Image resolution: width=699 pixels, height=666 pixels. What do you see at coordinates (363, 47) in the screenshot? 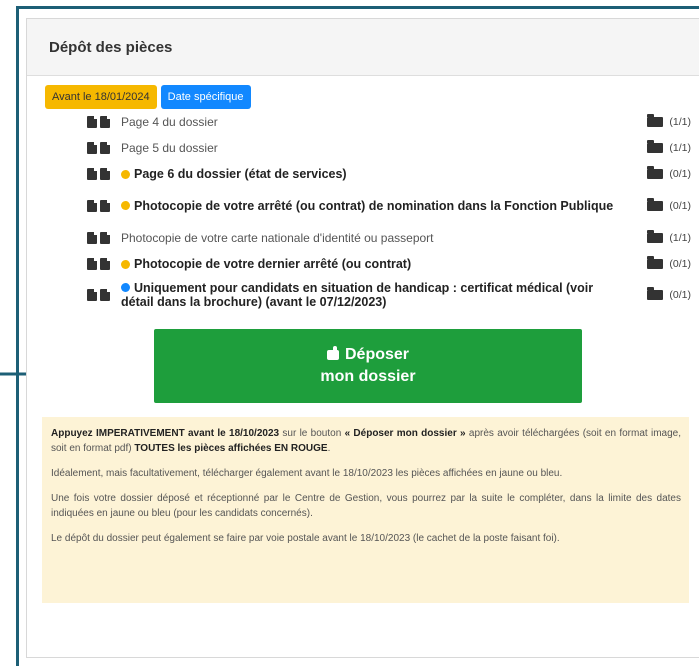
I see `panel-title: Dépôt des pièces` at bounding box center [363, 47].